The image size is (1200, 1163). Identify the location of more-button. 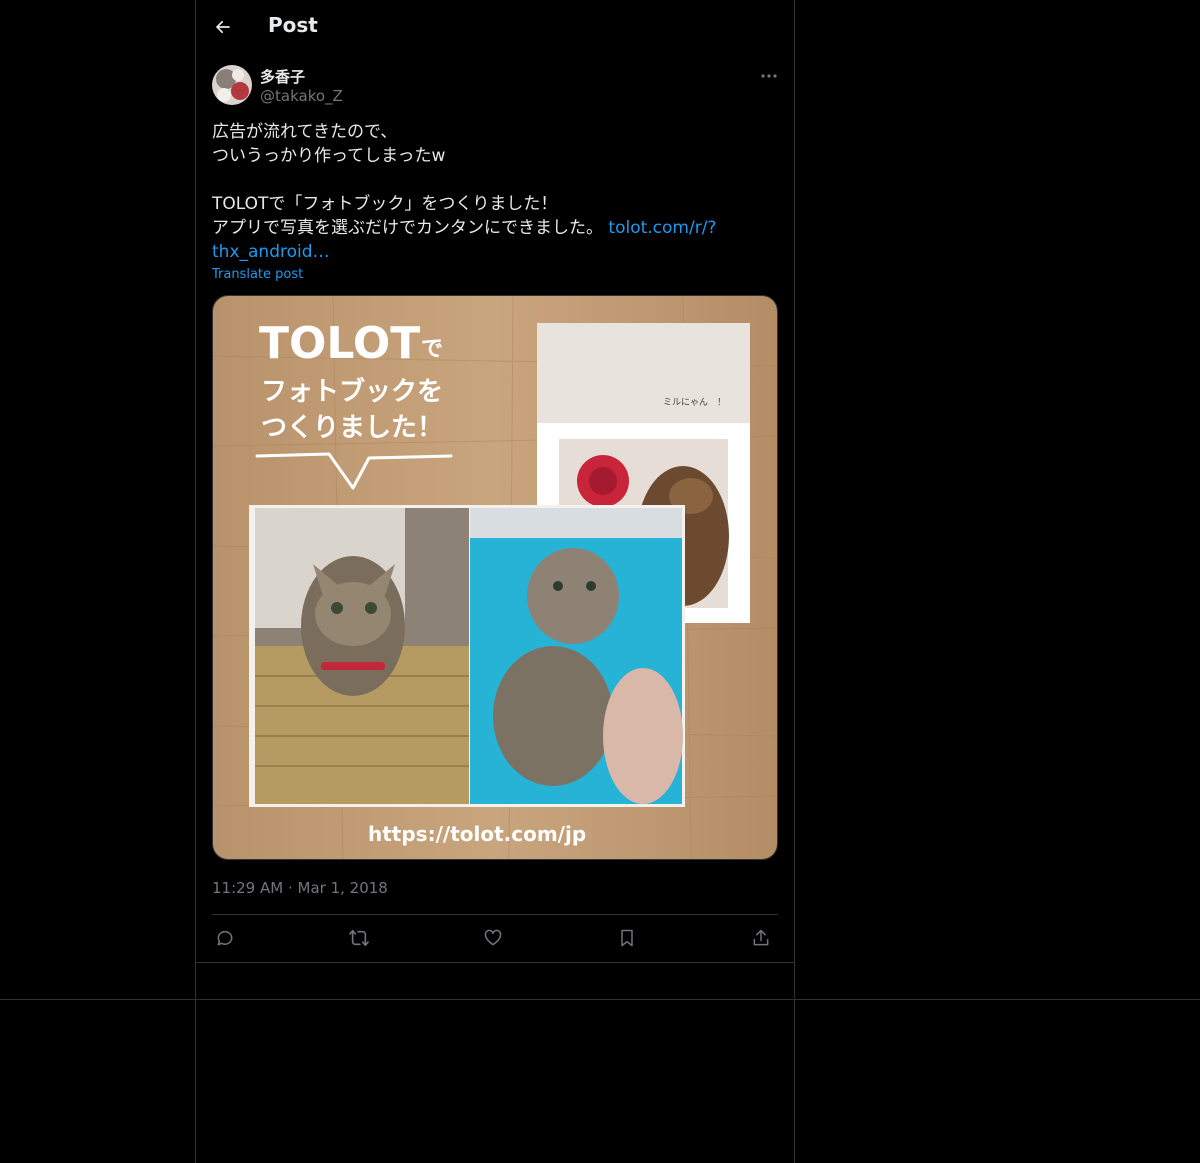
(769, 76).